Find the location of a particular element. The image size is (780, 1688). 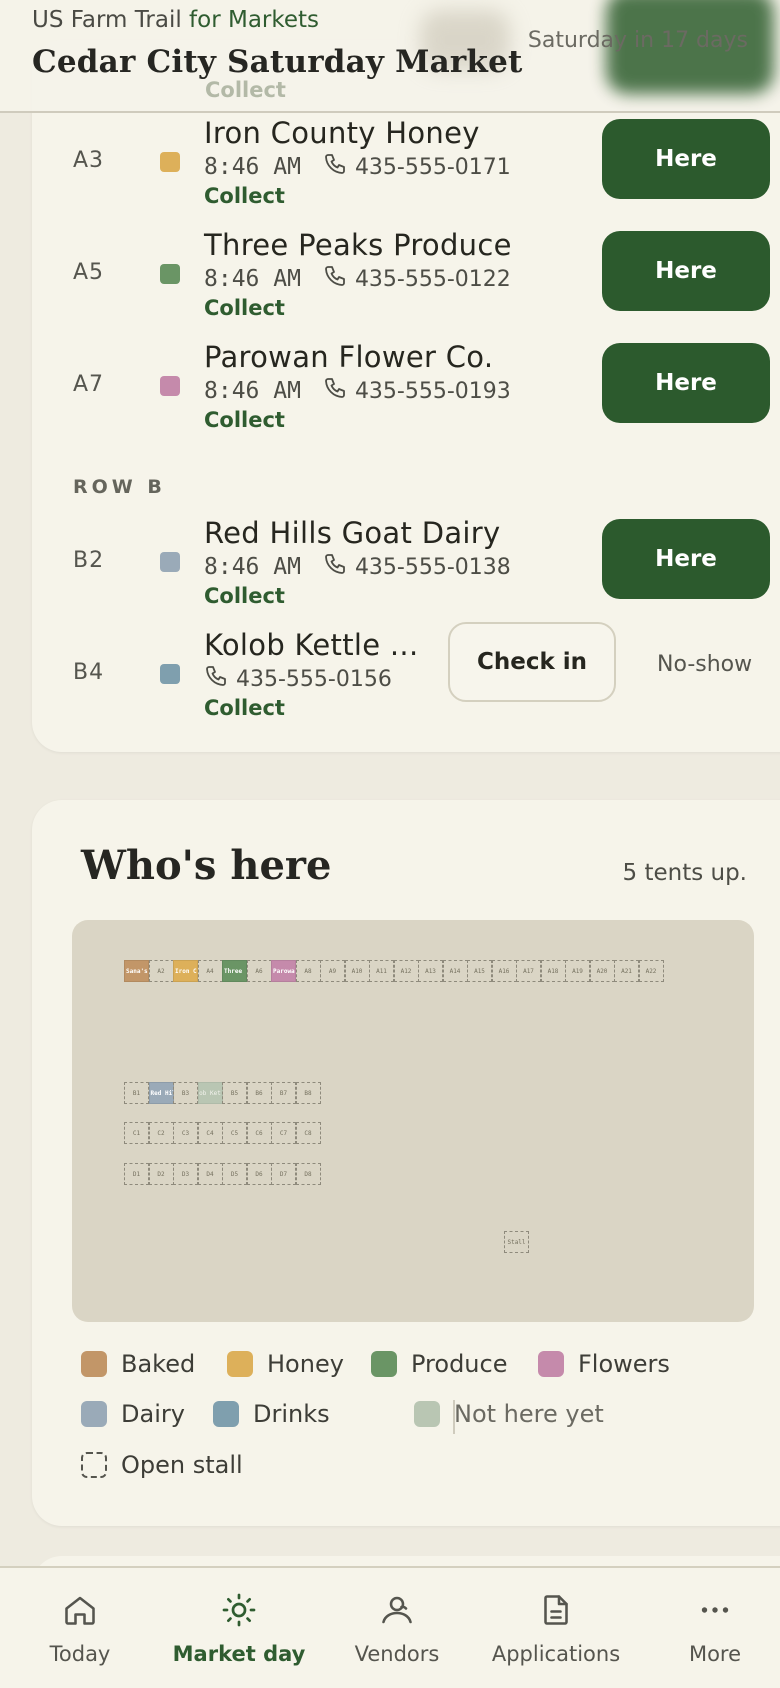

map-stall: D7 is located at coordinates (283, 1174).